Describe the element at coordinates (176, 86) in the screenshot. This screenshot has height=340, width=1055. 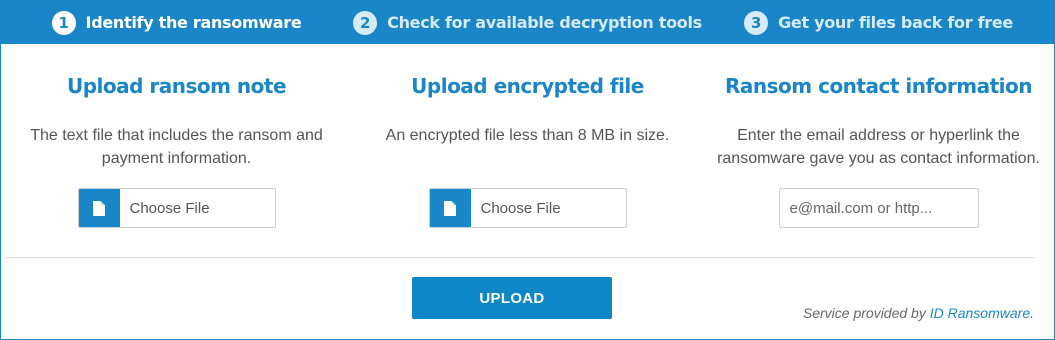
I see `ransom-note-title: Upload ransom note` at that location.